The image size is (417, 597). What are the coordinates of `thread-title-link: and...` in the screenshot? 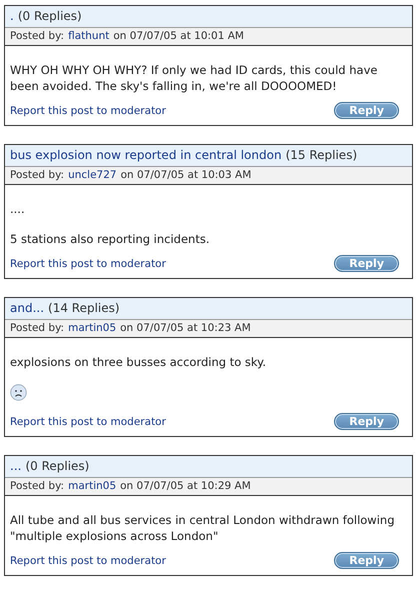 It's located at (27, 308).